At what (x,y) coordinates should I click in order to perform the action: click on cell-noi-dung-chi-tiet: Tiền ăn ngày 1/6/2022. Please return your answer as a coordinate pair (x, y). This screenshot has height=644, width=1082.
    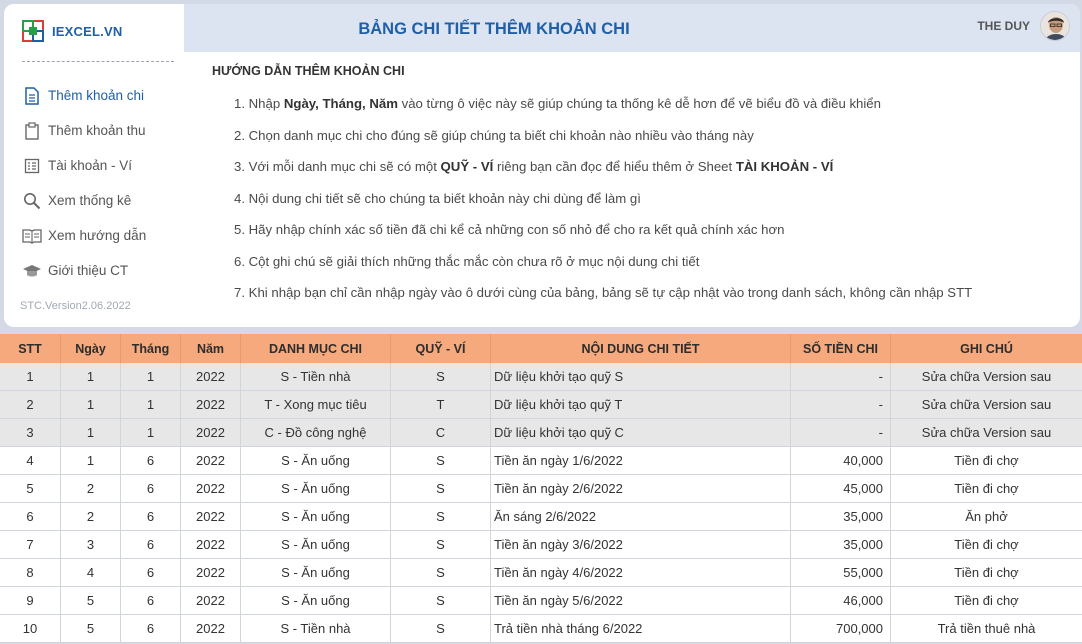
    Looking at the image, I should click on (641, 461).